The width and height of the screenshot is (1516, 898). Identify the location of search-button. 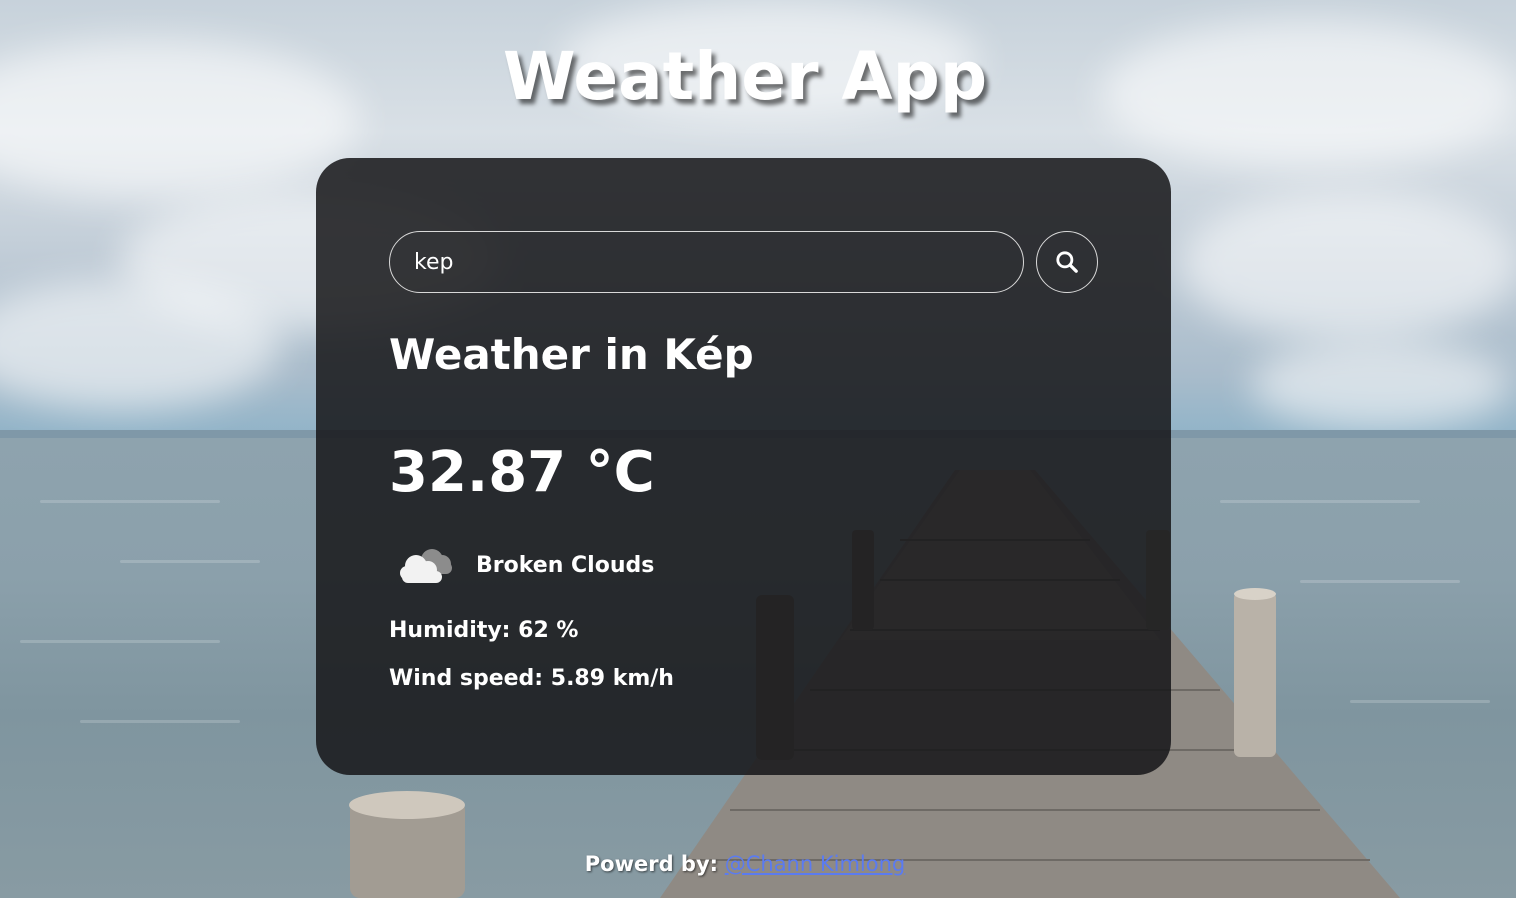
(1067, 262).